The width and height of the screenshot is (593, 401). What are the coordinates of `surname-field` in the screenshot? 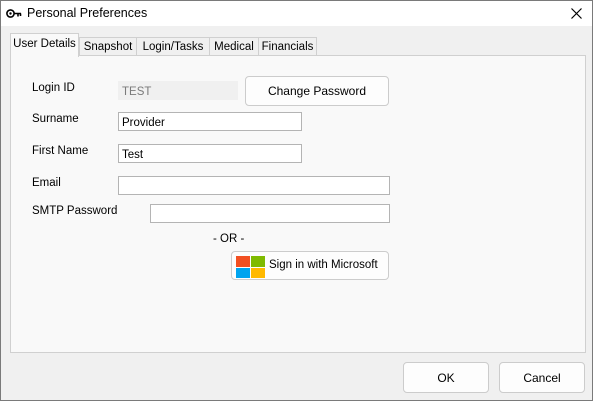 It's located at (210, 121).